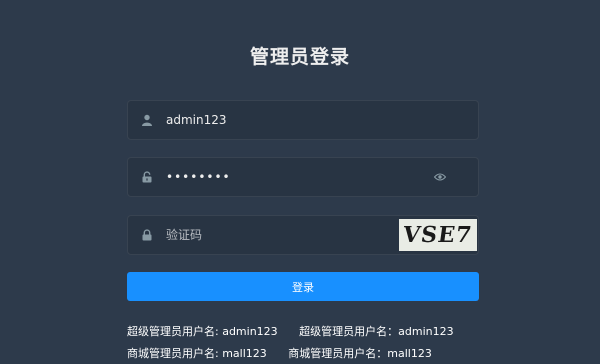 This screenshot has height=364, width=600. I want to click on username-field: admin123, so click(303, 120).